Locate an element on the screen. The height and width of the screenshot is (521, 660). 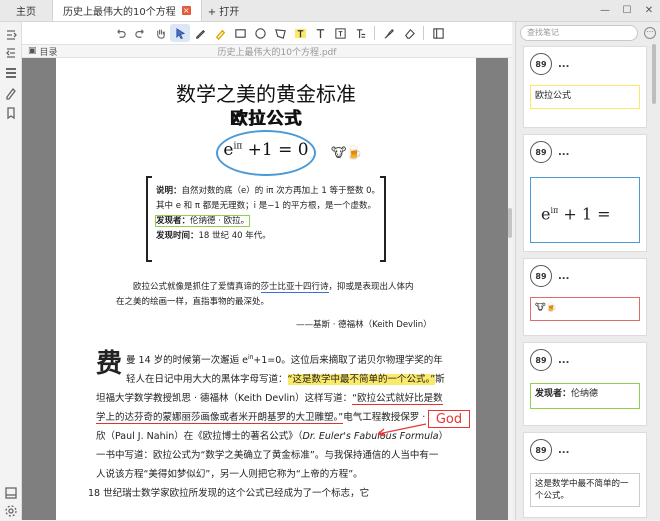
note-card: 89 ... 发现者：伦纳德 is located at coordinates (585, 384).